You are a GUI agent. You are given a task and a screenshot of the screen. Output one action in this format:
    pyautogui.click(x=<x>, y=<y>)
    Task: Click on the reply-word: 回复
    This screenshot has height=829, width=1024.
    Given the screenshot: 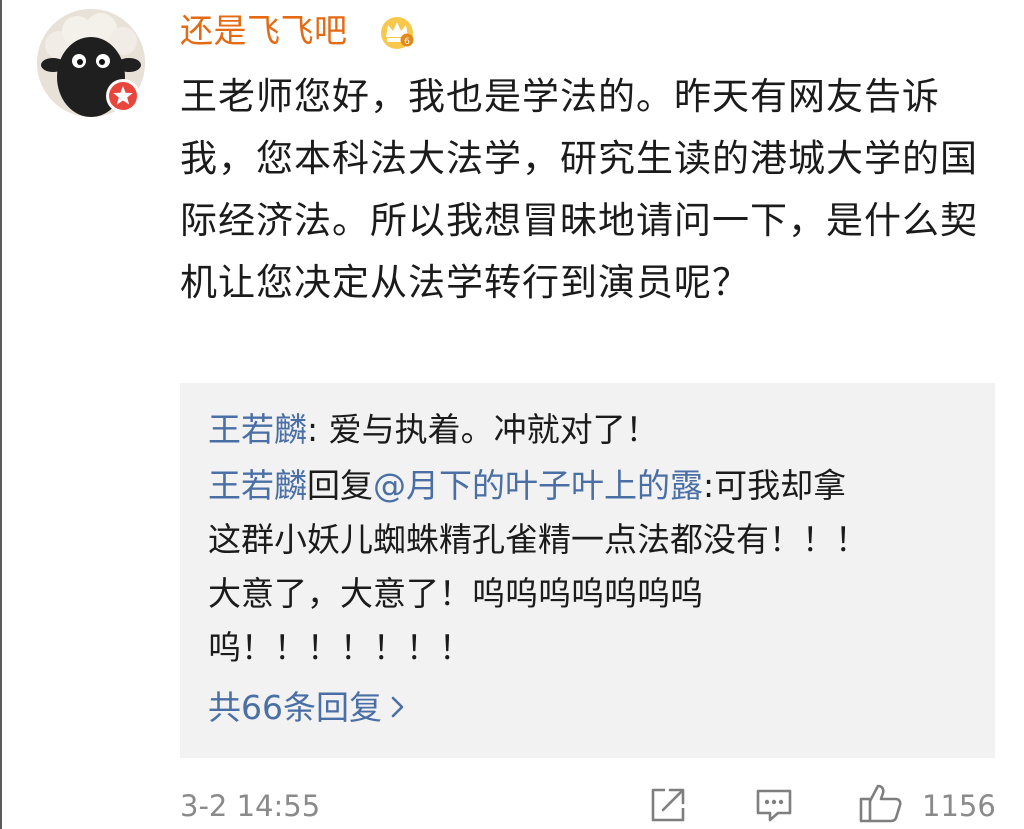 What is the action you would take?
    pyautogui.click(x=340, y=485)
    